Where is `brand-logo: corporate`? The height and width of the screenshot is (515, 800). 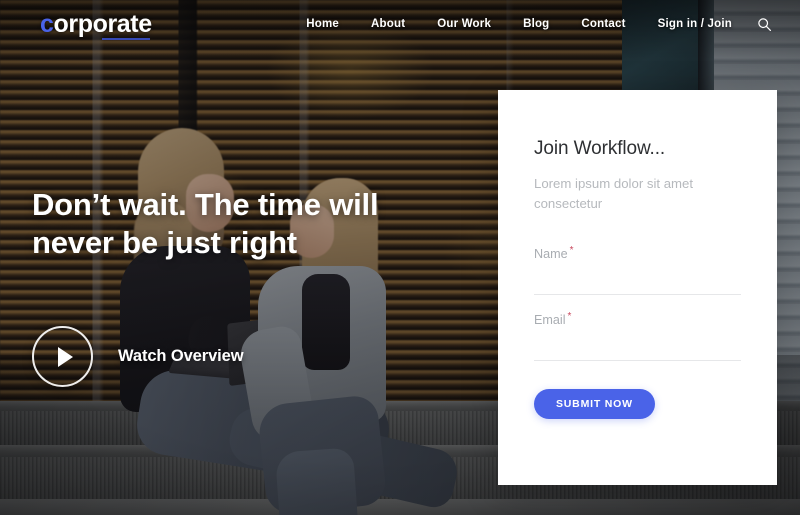
brand-logo: corporate is located at coordinates (96, 24).